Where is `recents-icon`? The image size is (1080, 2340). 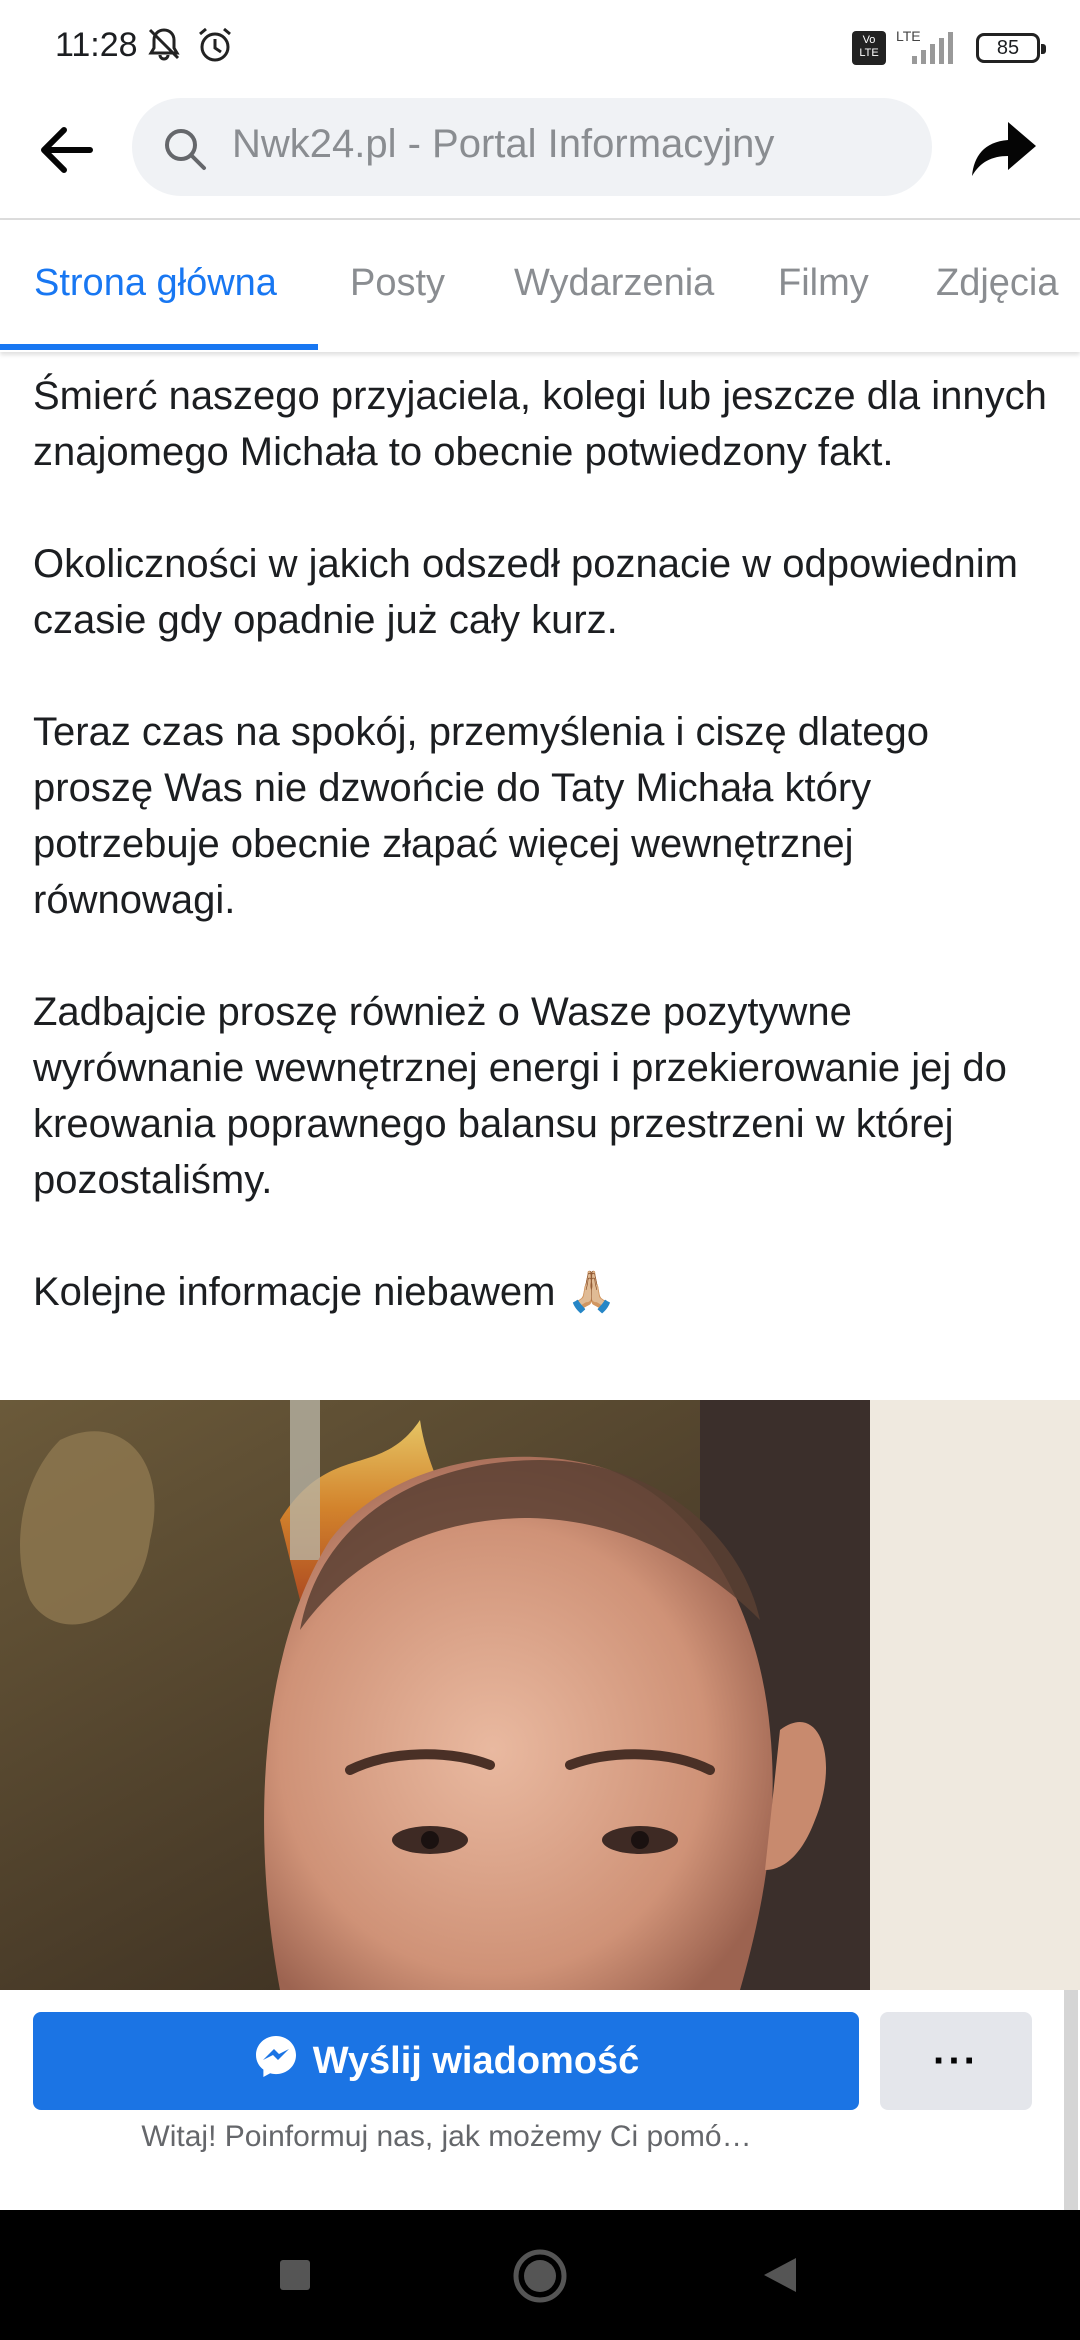
recents-icon is located at coordinates (295, 2277).